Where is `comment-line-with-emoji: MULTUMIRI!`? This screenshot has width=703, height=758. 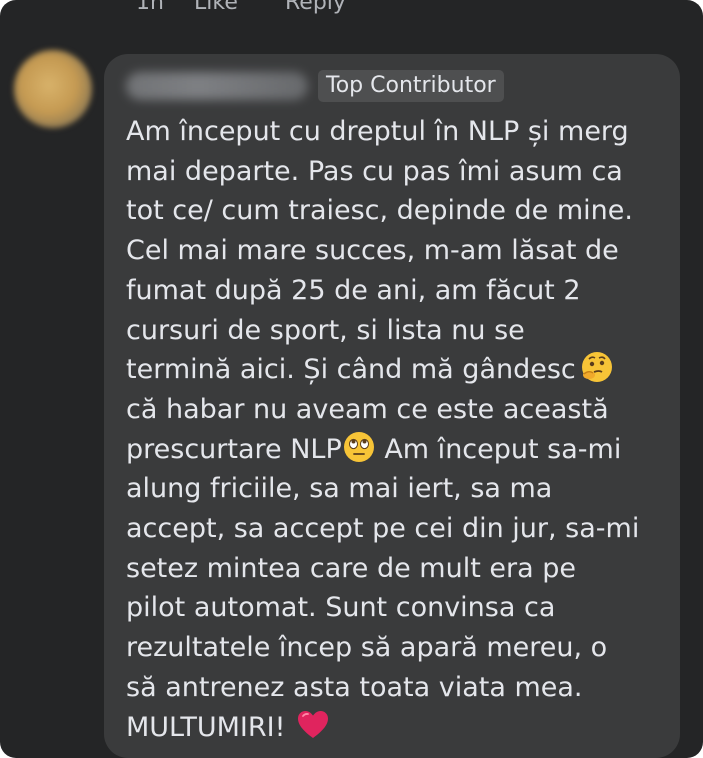 comment-line-with-emoji: MULTUMIRI! is located at coordinates (396, 728).